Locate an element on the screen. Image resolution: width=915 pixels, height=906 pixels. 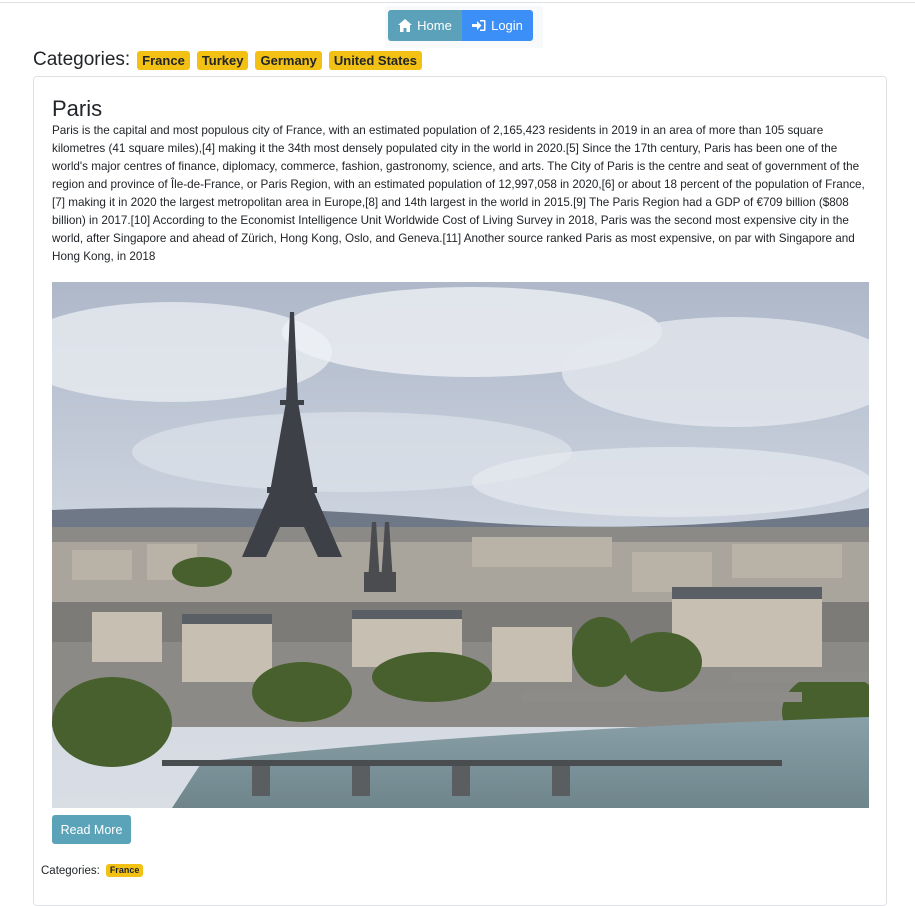
nav-button-group: Home Login is located at coordinates (460, 25).